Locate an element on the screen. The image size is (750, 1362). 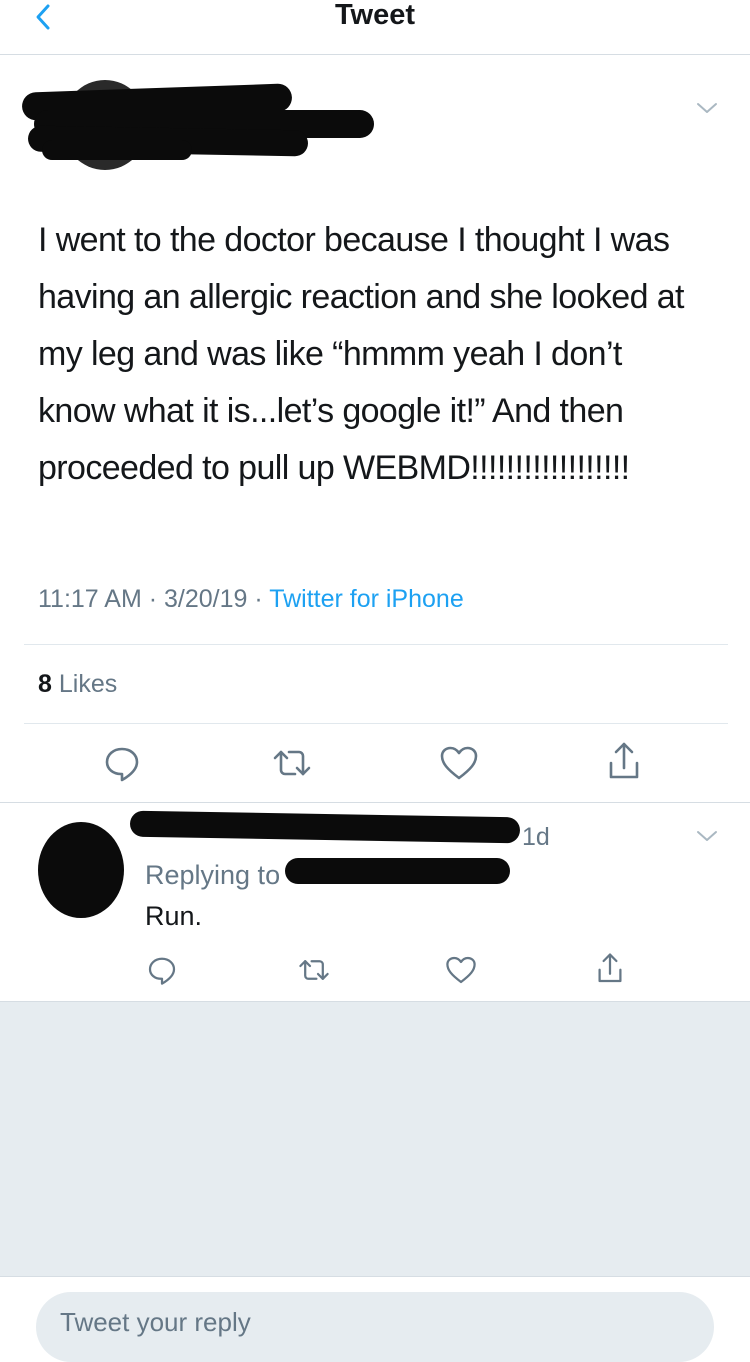
replying-to-label: Replying to is located at coordinates (213, 875).